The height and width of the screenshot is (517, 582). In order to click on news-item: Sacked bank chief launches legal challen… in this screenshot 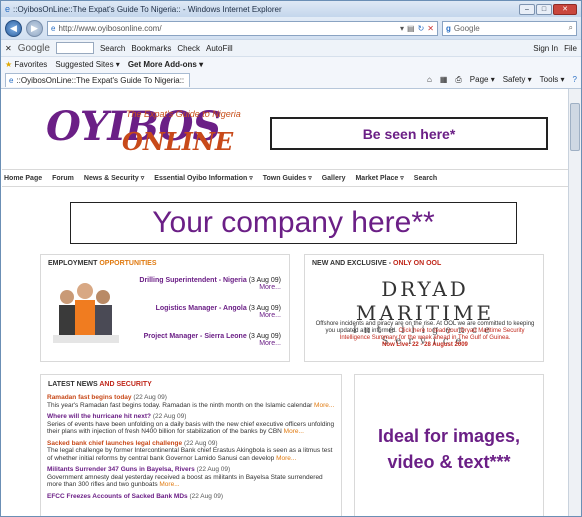, I will do `click(191, 451)`.